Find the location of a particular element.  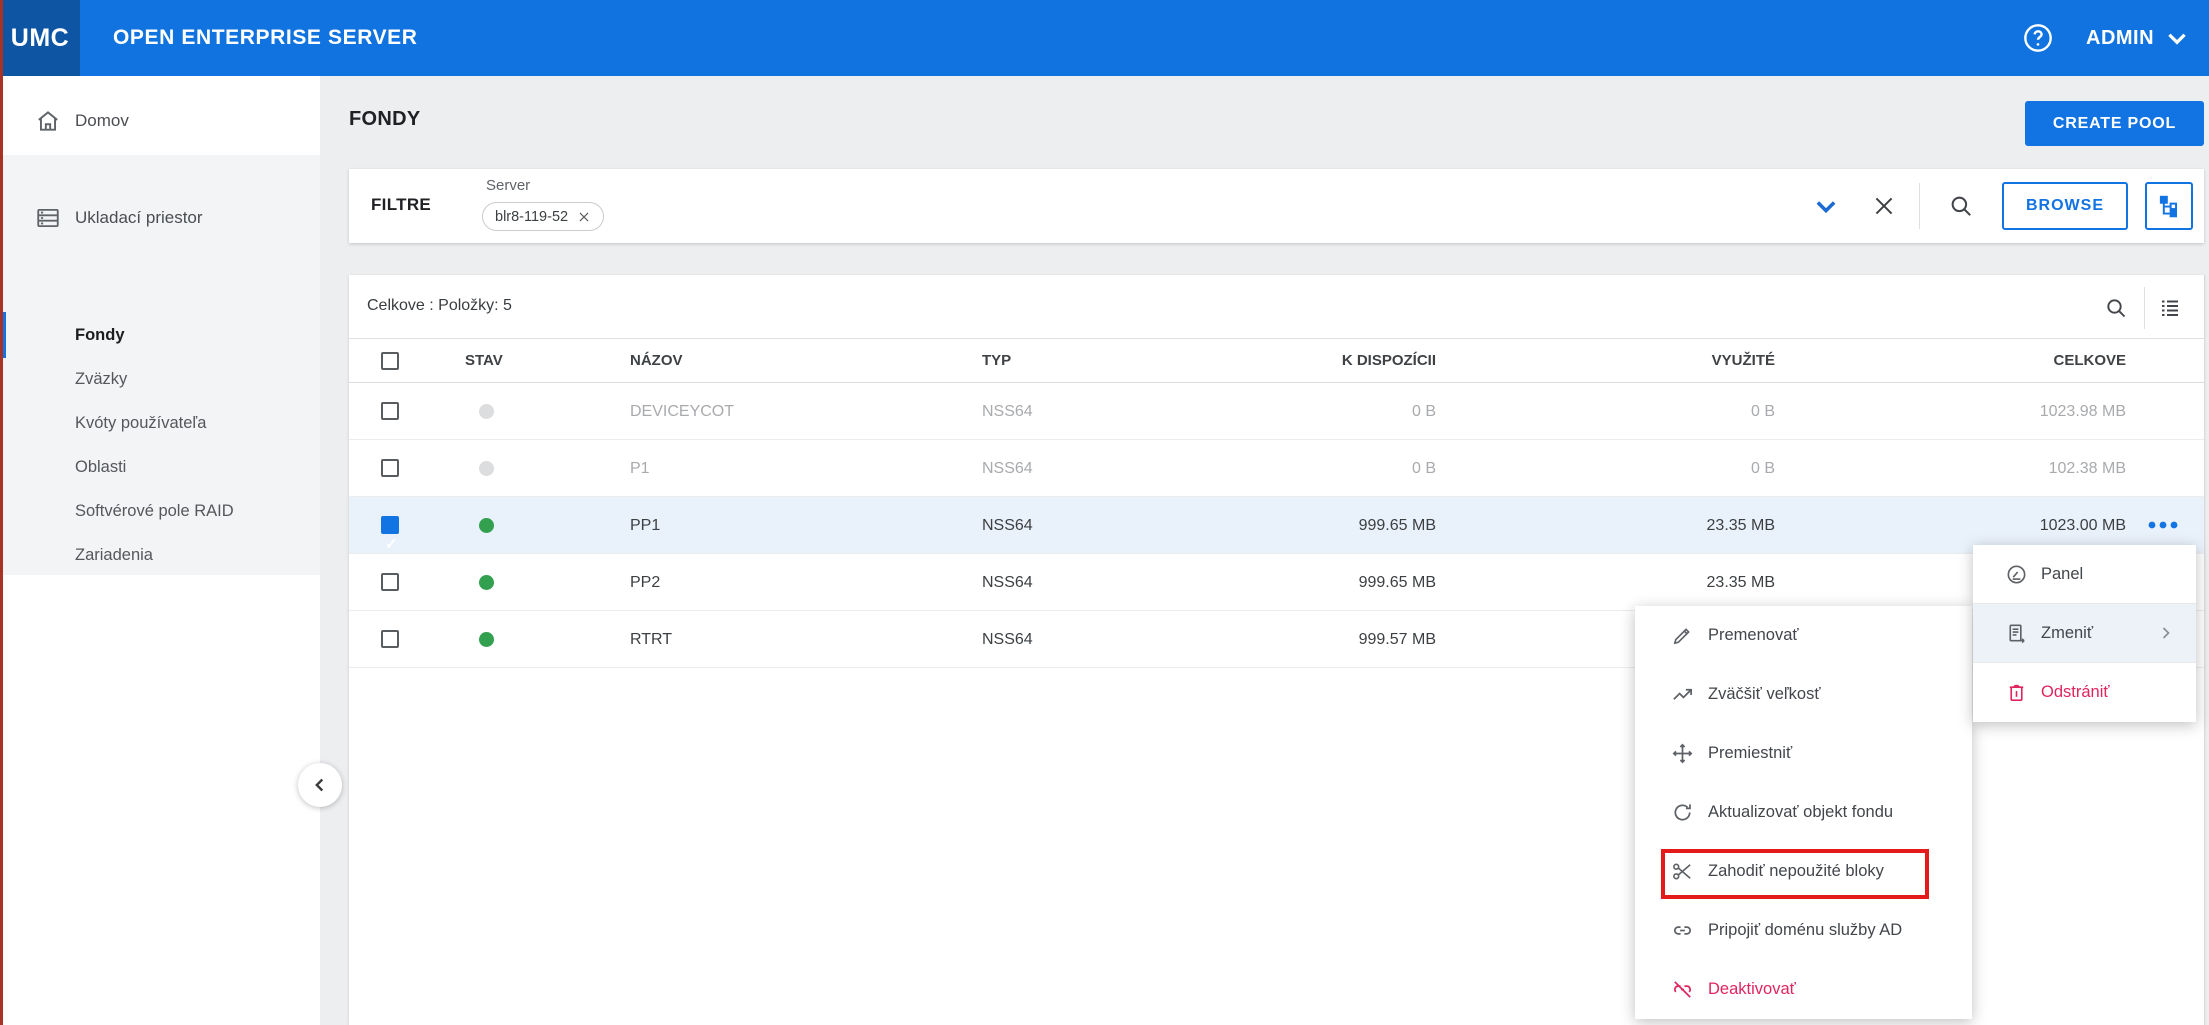

menu-item-join-ad-domain: Pripojiť doménu služby AD is located at coordinates (1803, 930).